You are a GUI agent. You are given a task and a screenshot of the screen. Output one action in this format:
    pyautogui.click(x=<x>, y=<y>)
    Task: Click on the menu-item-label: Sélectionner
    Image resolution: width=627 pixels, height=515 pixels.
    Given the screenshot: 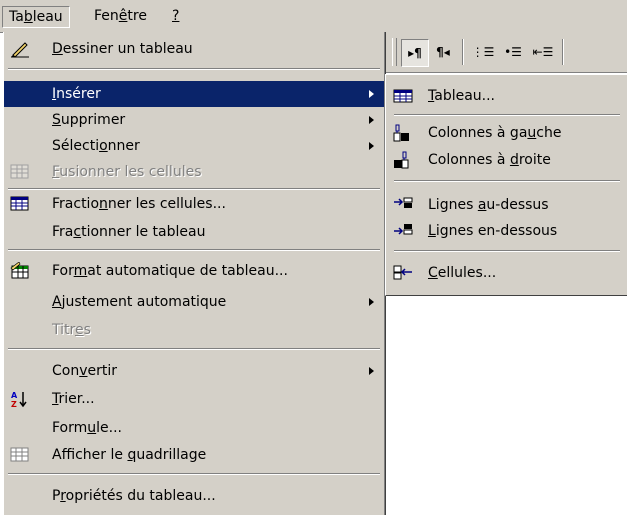 What is the action you would take?
    pyautogui.click(x=96, y=146)
    